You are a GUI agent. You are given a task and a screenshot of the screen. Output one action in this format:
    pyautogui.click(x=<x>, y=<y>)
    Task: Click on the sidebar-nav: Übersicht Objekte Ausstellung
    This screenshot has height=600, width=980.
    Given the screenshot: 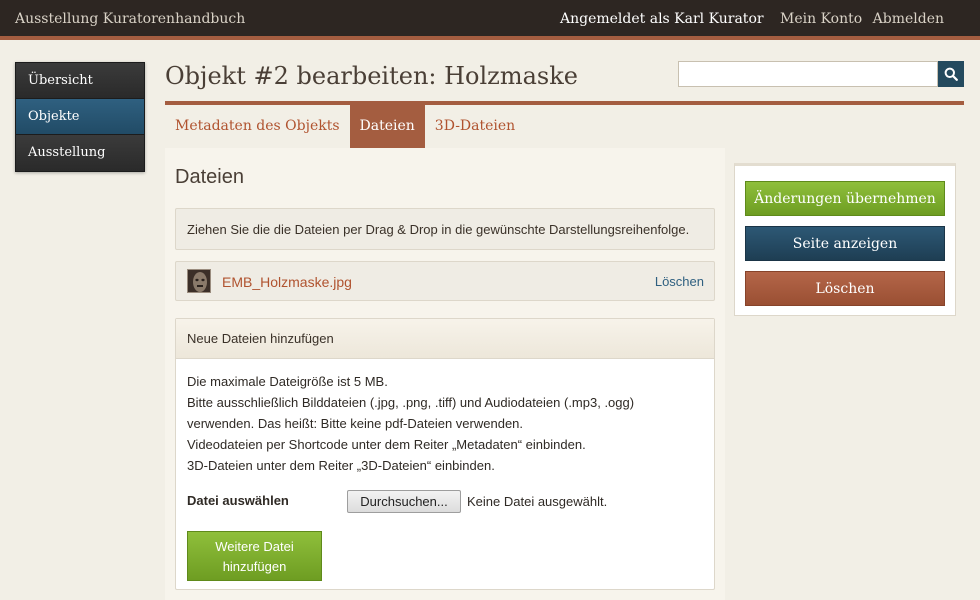 What is the action you would take?
    pyautogui.click(x=80, y=117)
    